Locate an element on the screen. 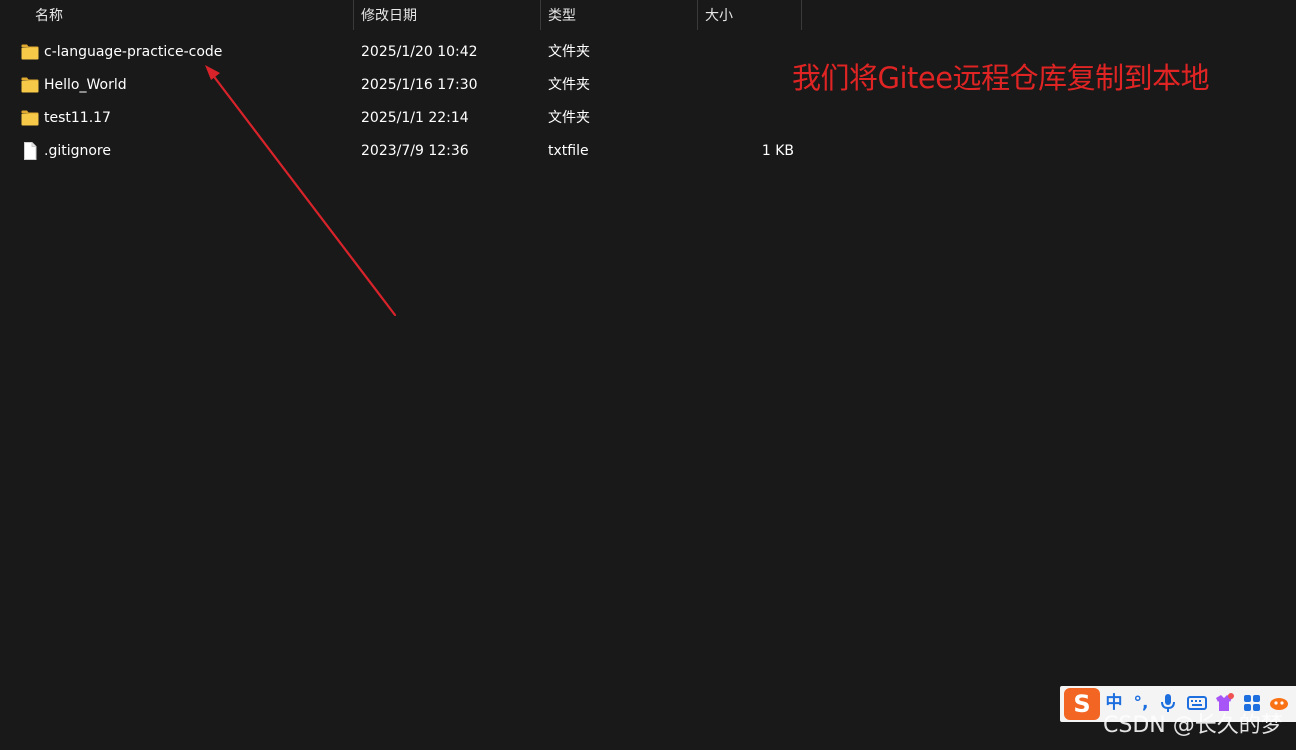  column-header-date: 修改日期 is located at coordinates (447, 16).